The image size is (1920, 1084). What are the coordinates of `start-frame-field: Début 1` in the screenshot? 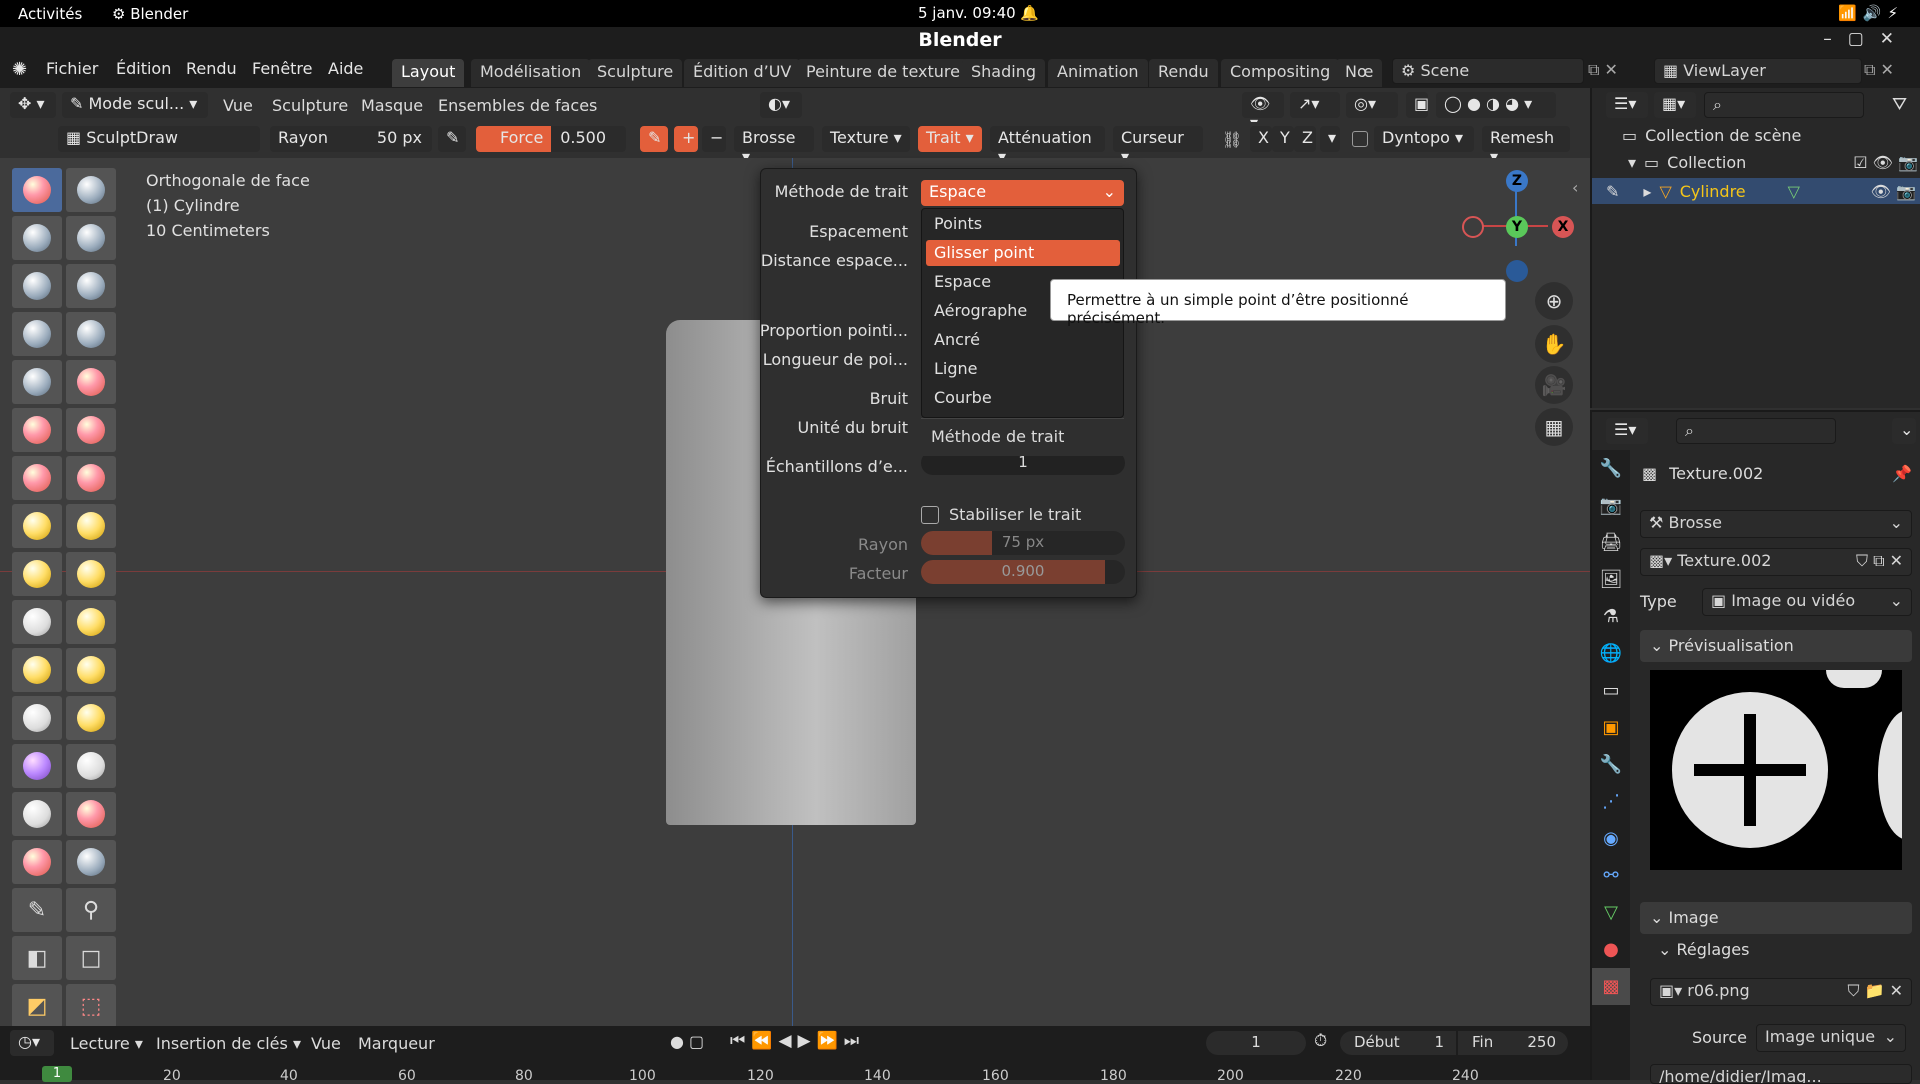 It's located at (1398, 1043).